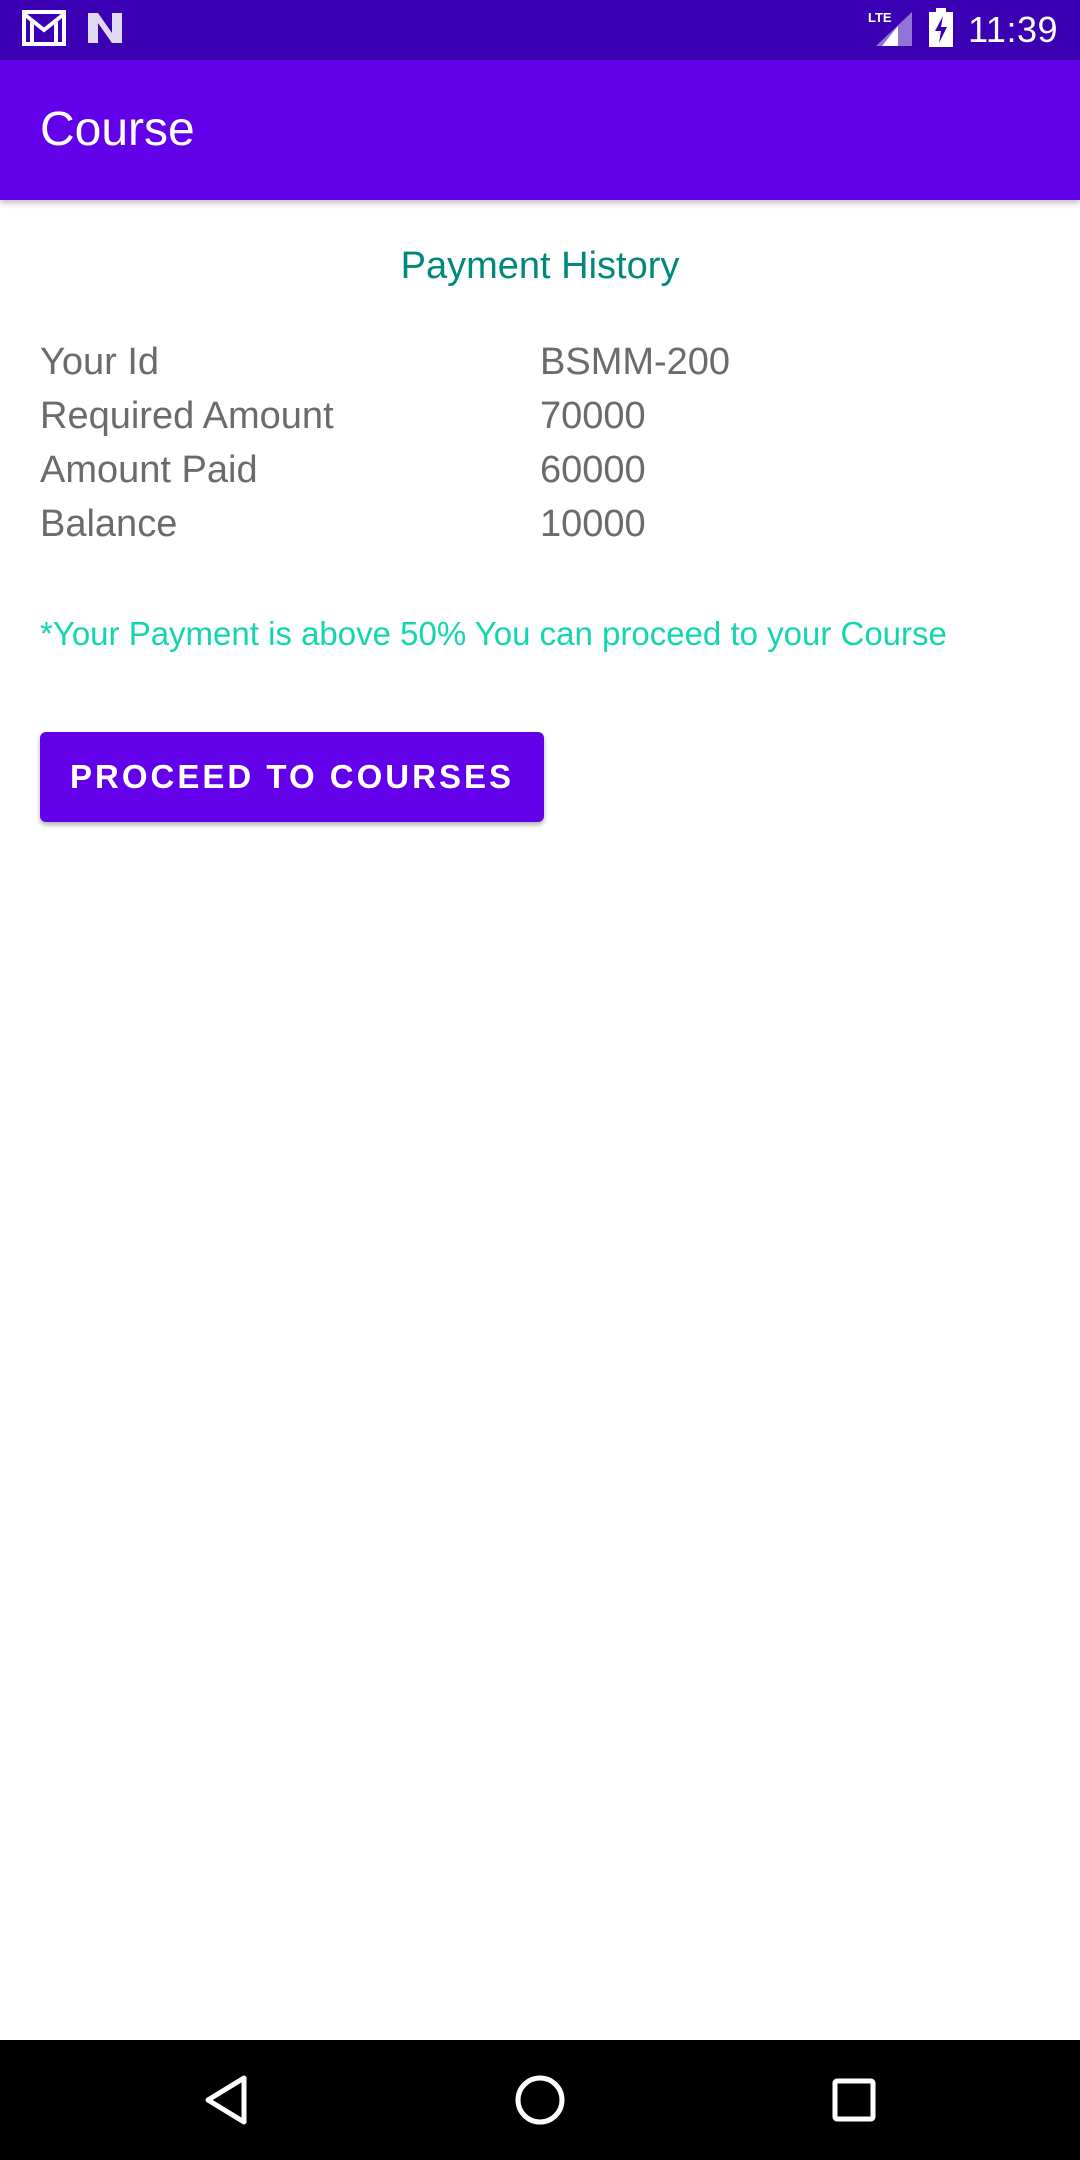 This screenshot has height=2160, width=1080. Describe the element at coordinates (100, 361) in the screenshot. I see `info-label: Your Id` at that location.